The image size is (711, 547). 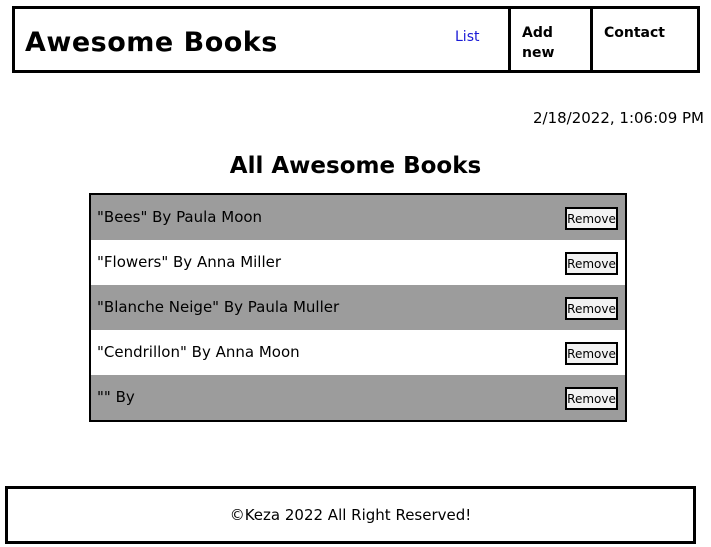 I want to click on nav-link-add-new: Add new, so click(x=549, y=41).